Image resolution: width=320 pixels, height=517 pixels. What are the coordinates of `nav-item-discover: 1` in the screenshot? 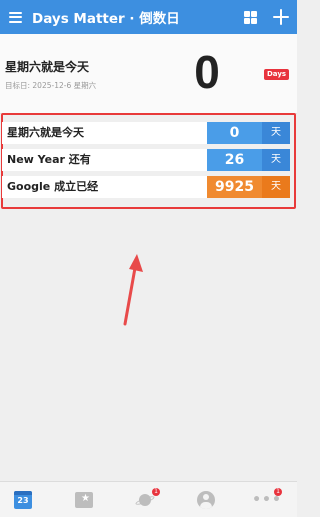 It's located at (145, 499).